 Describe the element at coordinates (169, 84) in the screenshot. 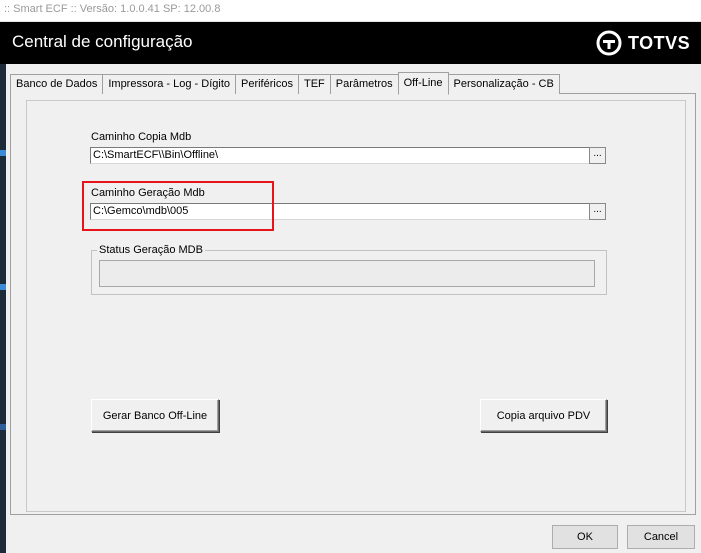

I see `tab-impressora-log-digito: Impressora - Log - Dígito` at that location.